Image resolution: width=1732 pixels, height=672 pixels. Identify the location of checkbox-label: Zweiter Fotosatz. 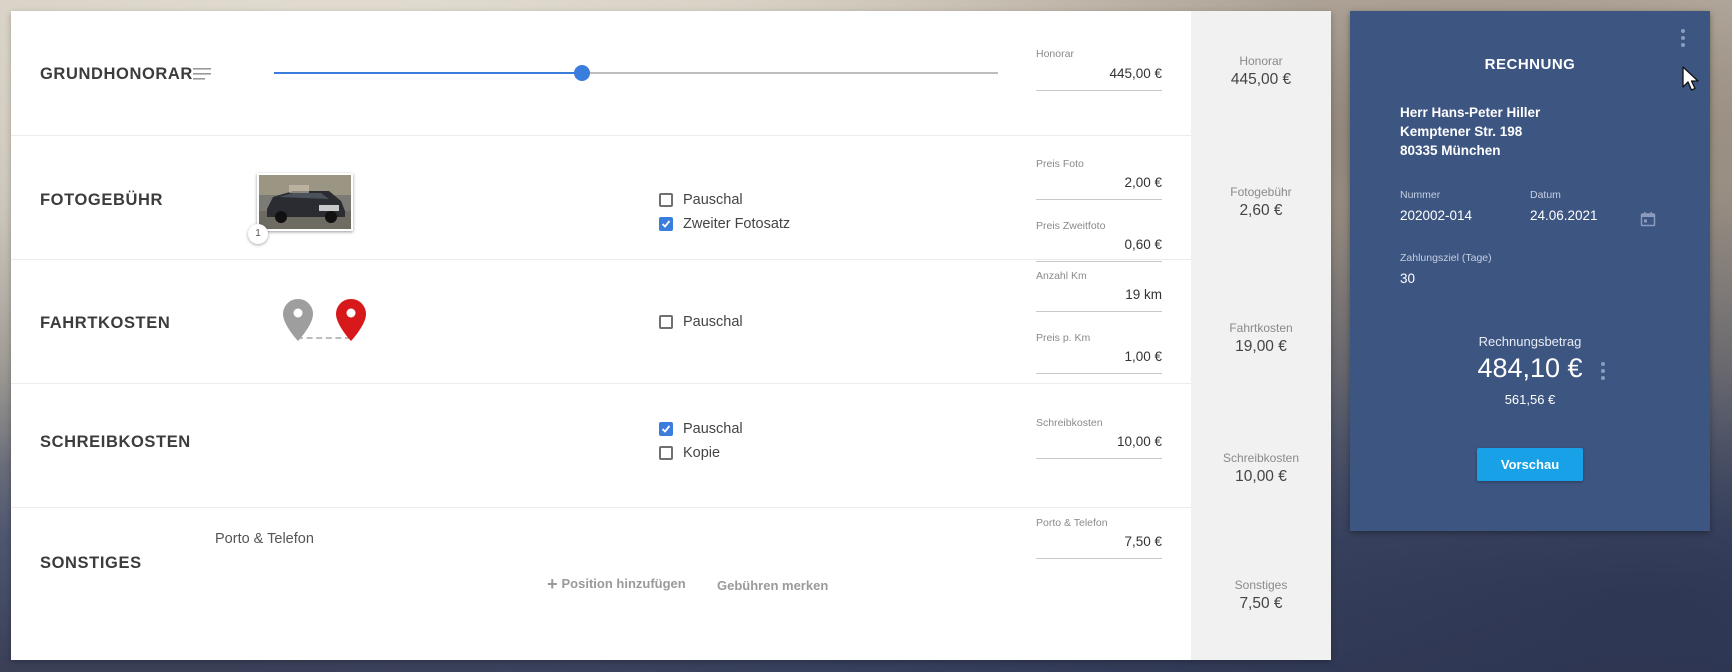
(737, 224).